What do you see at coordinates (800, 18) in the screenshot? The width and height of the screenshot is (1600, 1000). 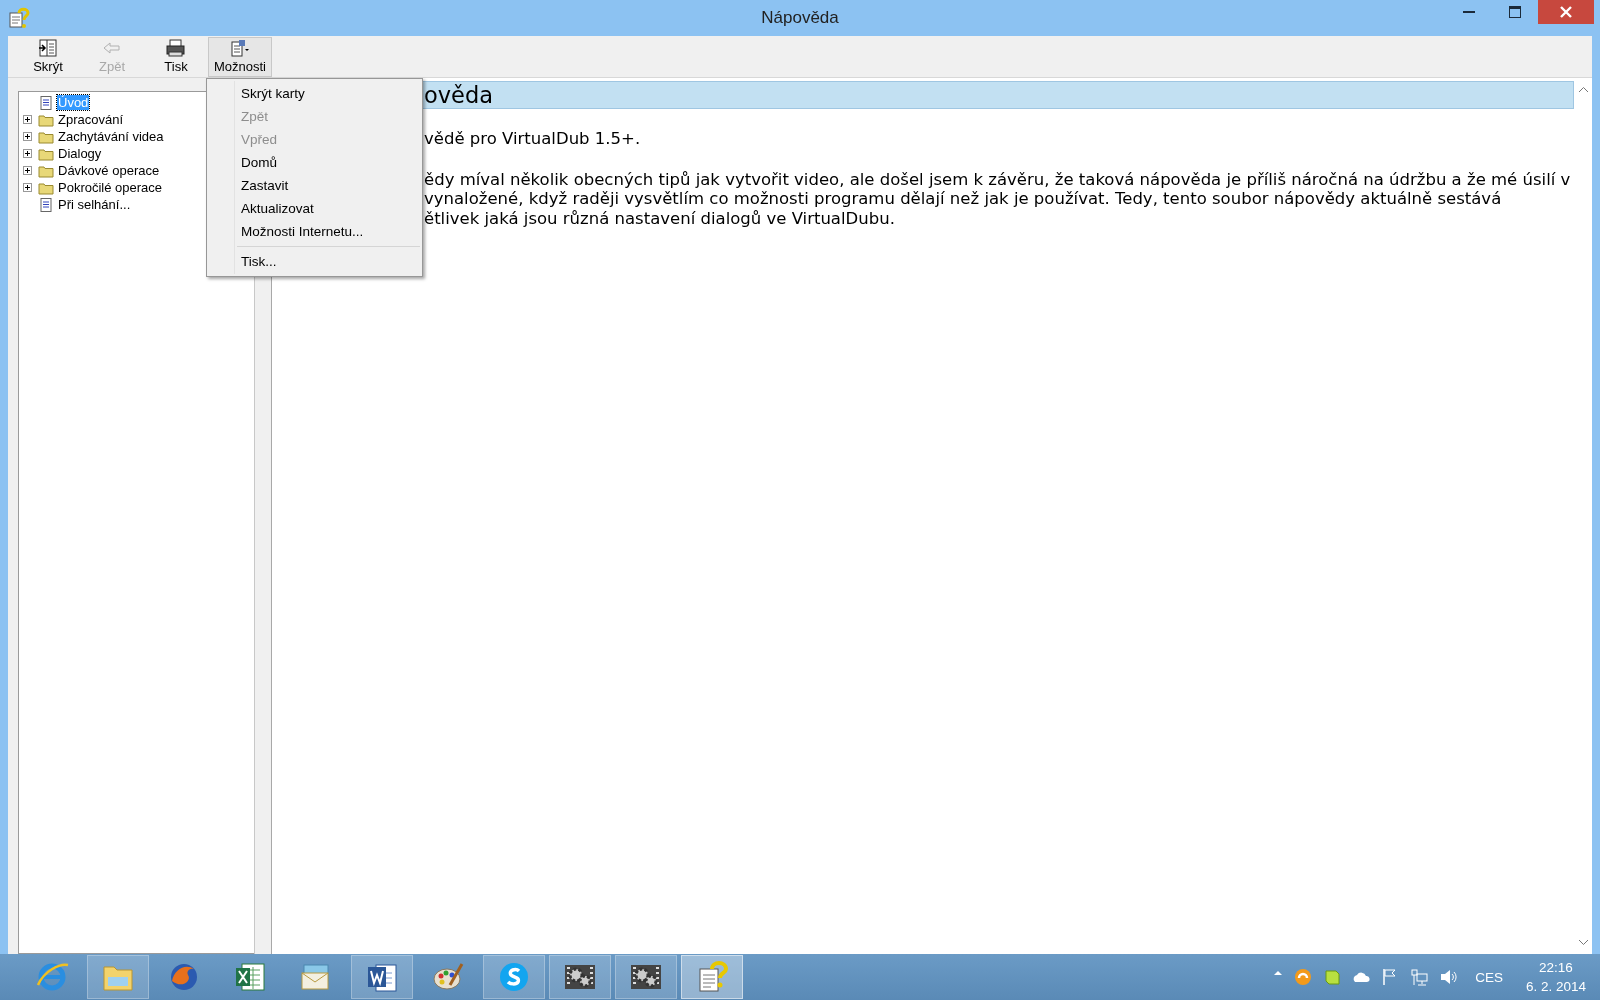 I see `window-title: Nápověda` at bounding box center [800, 18].